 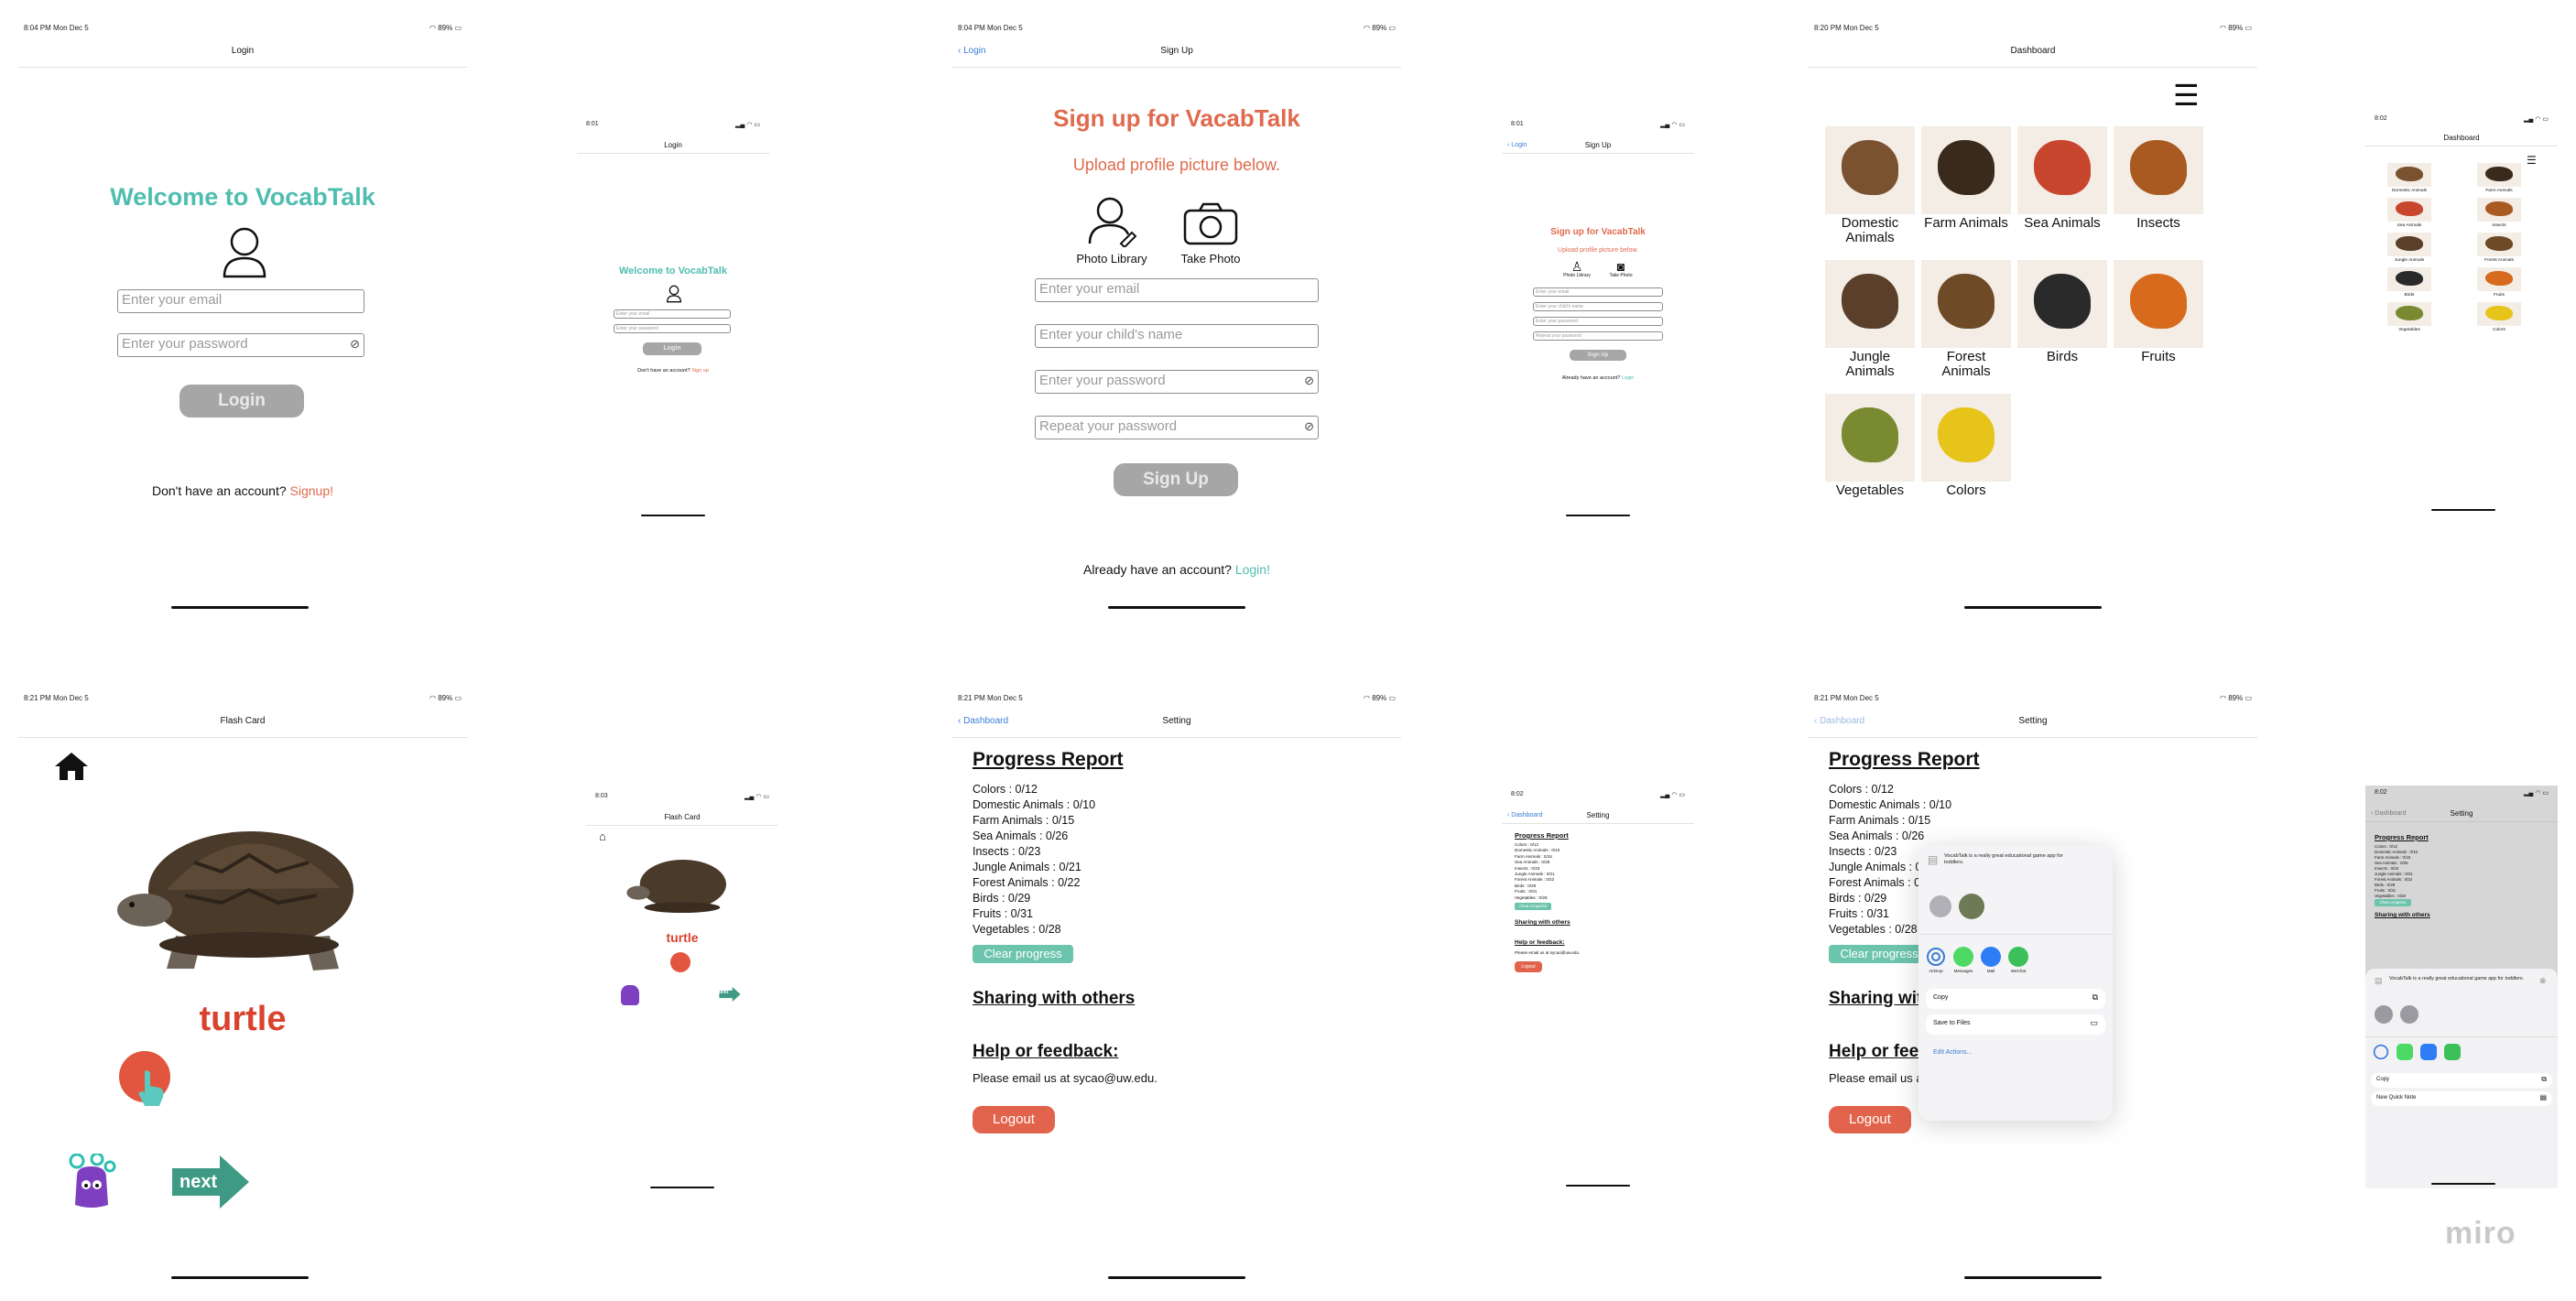 What do you see at coordinates (1252, 569) in the screenshot?
I see `login-link: Login!` at bounding box center [1252, 569].